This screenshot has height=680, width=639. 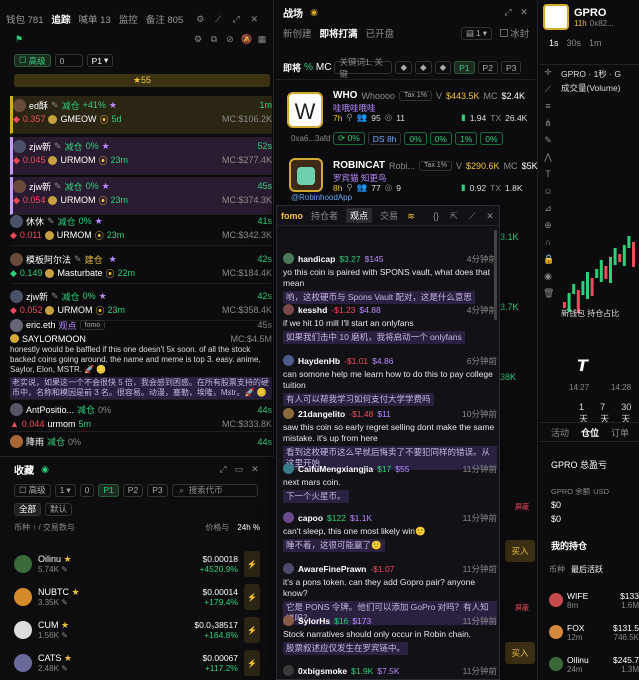 I want to click on trade-item: 休休 ✎ 减仓 0% ★ 41s ◆ 0.011 URMOM ⦿ 23m MC:$342.3K, so click(x=141, y=229).